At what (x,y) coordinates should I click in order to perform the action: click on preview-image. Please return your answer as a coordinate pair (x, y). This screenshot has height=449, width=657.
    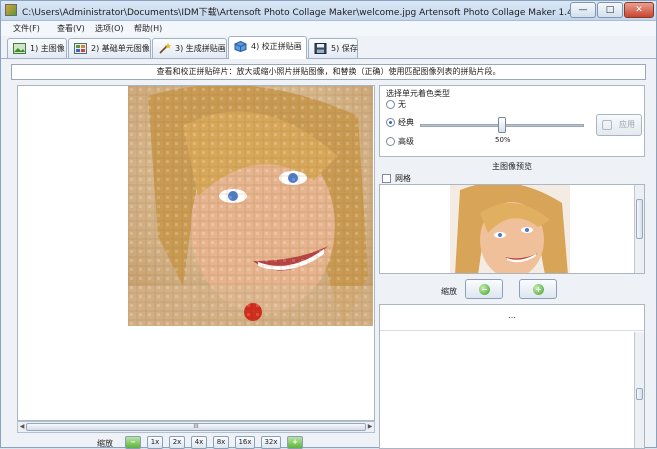
    Looking at the image, I should click on (510, 229).